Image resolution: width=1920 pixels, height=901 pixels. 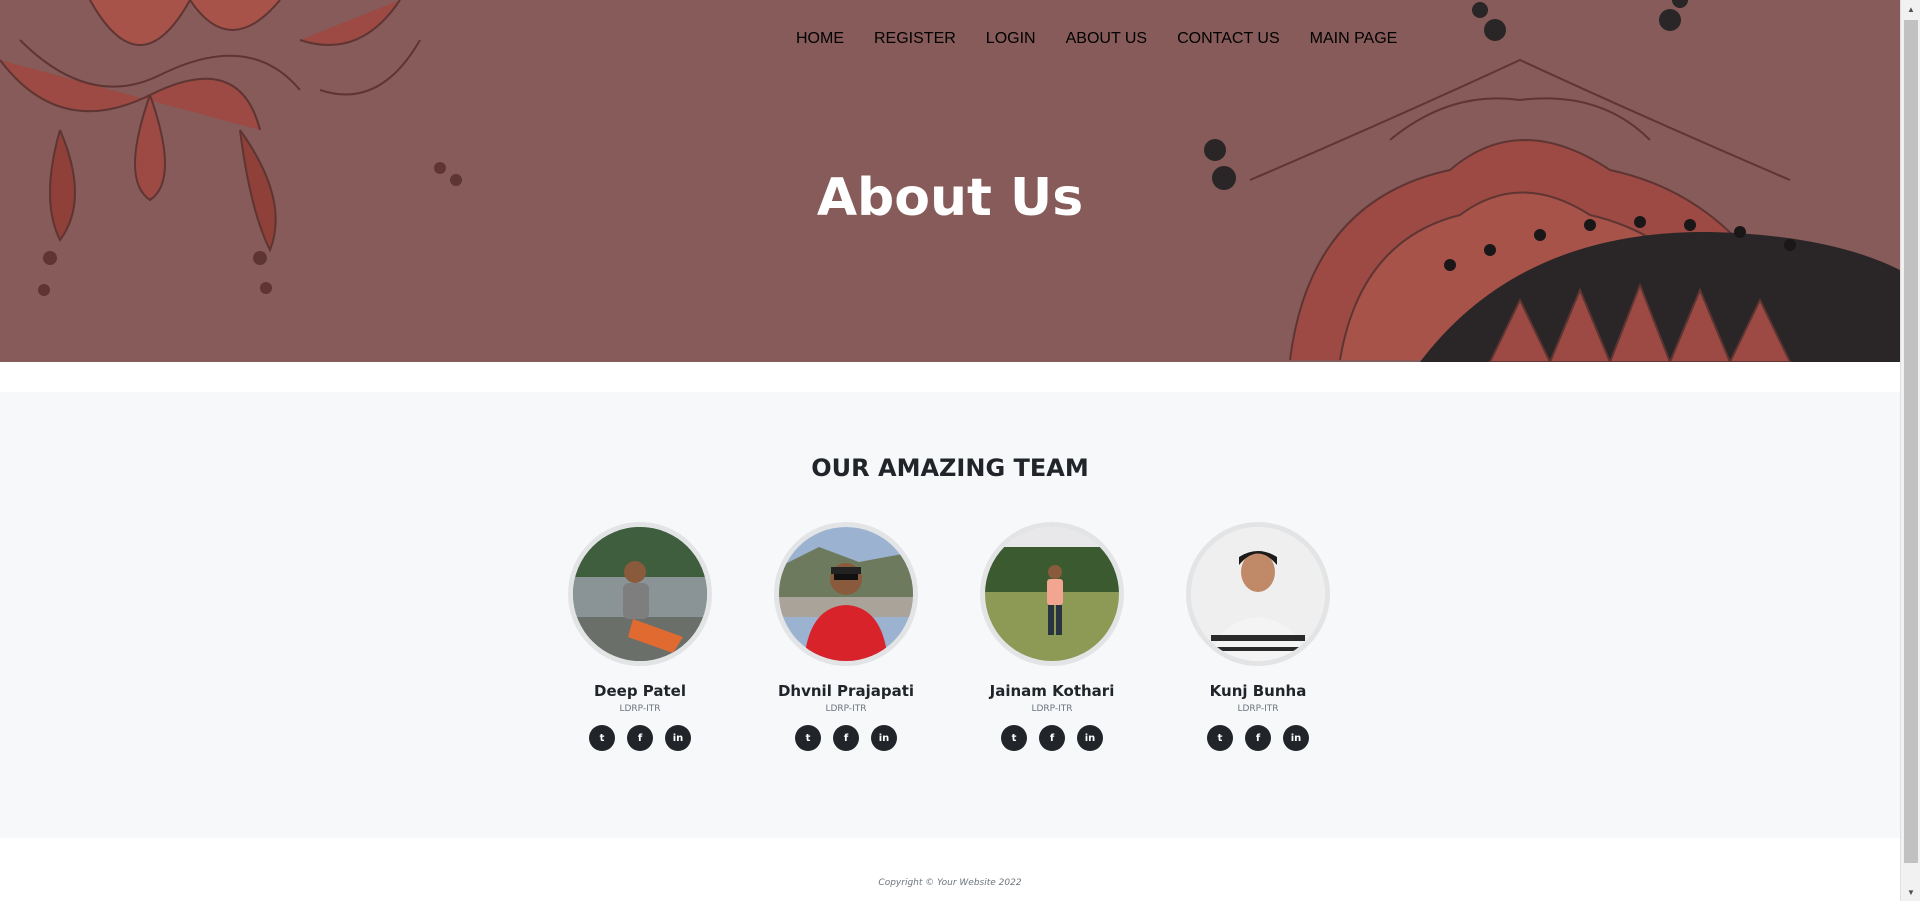 I want to click on vertical-scrollbar: ▲ ▼, so click(x=1910, y=450).